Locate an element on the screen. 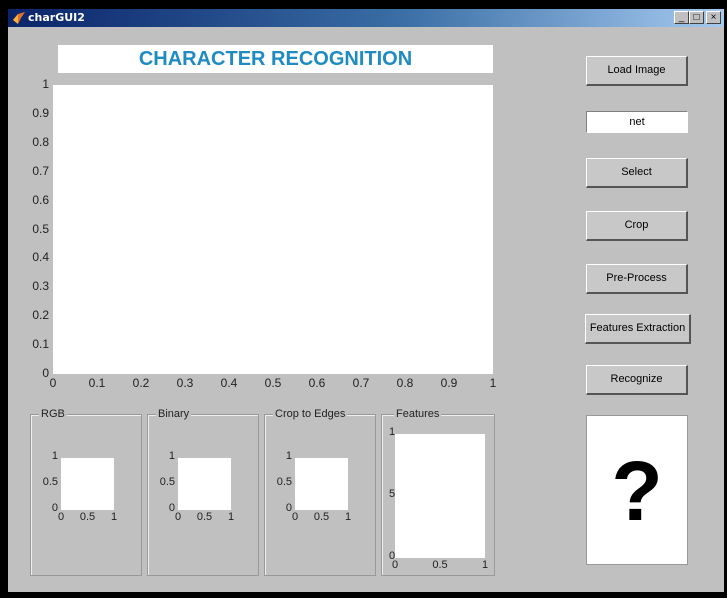 The width and height of the screenshot is (727, 598). features-y-tick-label: 1 is located at coordinates (392, 432).